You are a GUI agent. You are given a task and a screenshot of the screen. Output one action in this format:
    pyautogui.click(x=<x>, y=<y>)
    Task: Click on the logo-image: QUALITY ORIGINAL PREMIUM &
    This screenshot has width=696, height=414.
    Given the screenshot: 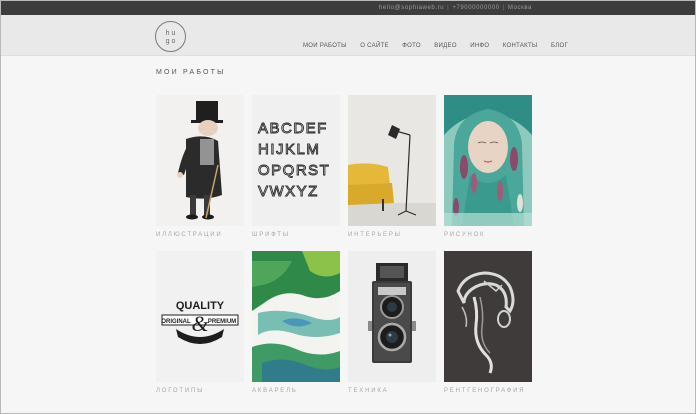 What is the action you would take?
    pyautogui.click(x=200, y=316)
    